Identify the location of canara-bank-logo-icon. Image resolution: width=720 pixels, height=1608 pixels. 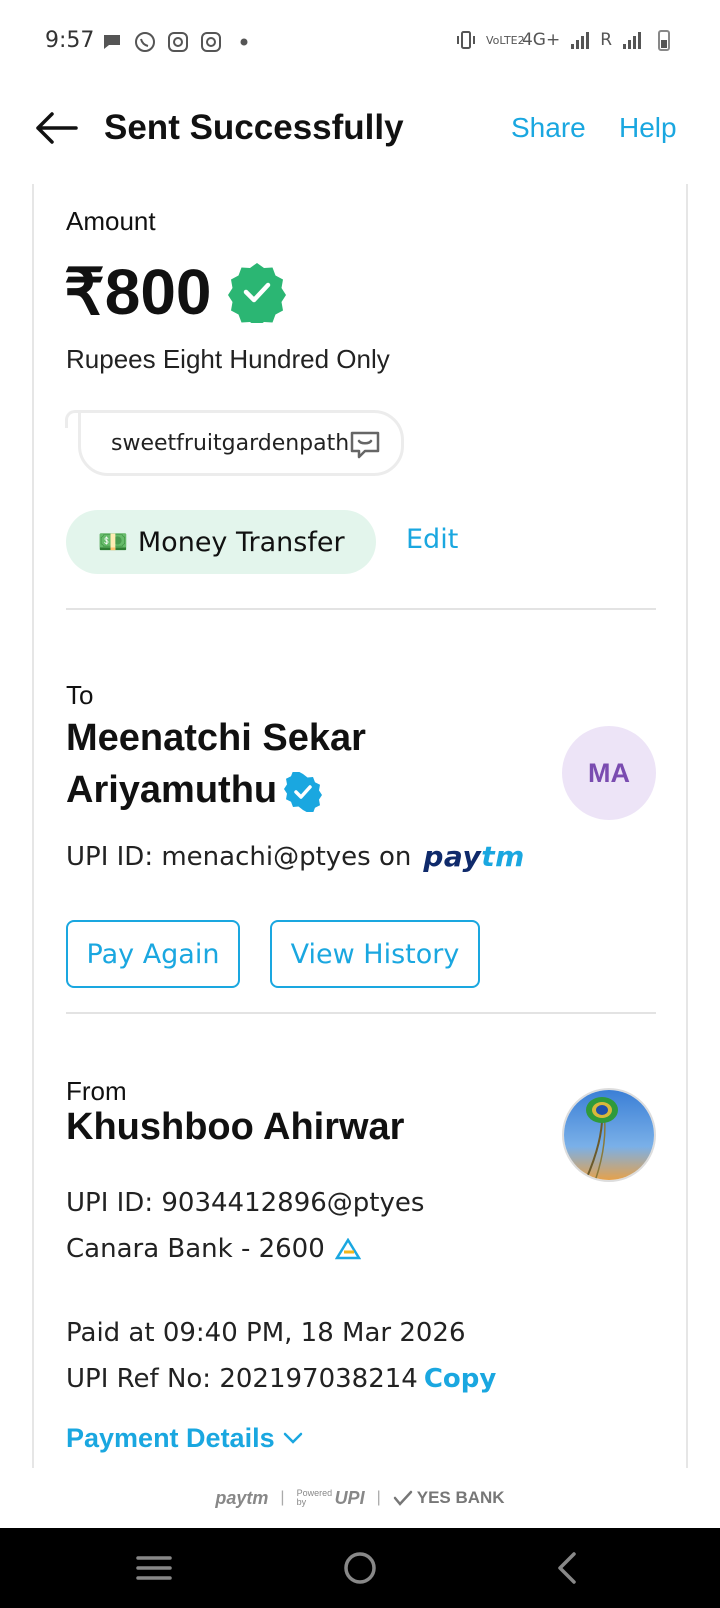
(347, 1249).